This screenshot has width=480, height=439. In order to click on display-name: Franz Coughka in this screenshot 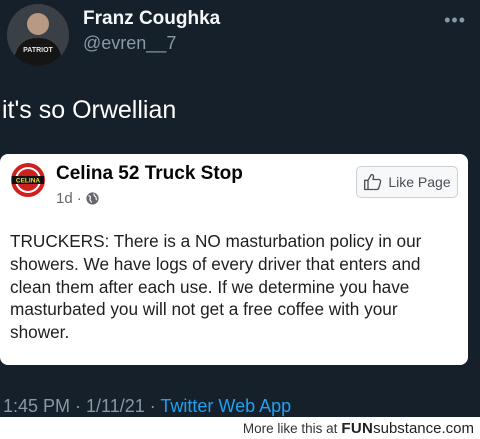, I will do `click(151, 19)`.